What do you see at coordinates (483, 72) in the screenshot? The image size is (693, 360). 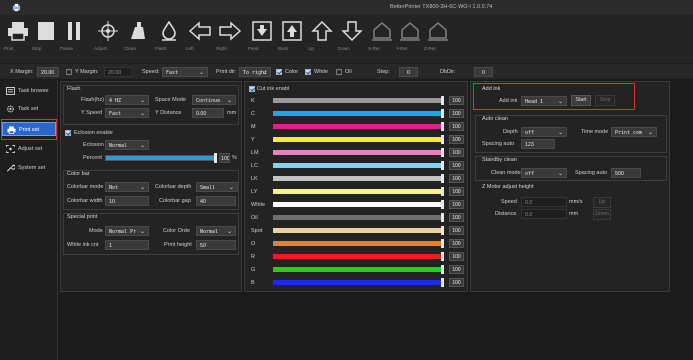 I see `dbdir-stepper: 0` at bounding box center [483, 72].